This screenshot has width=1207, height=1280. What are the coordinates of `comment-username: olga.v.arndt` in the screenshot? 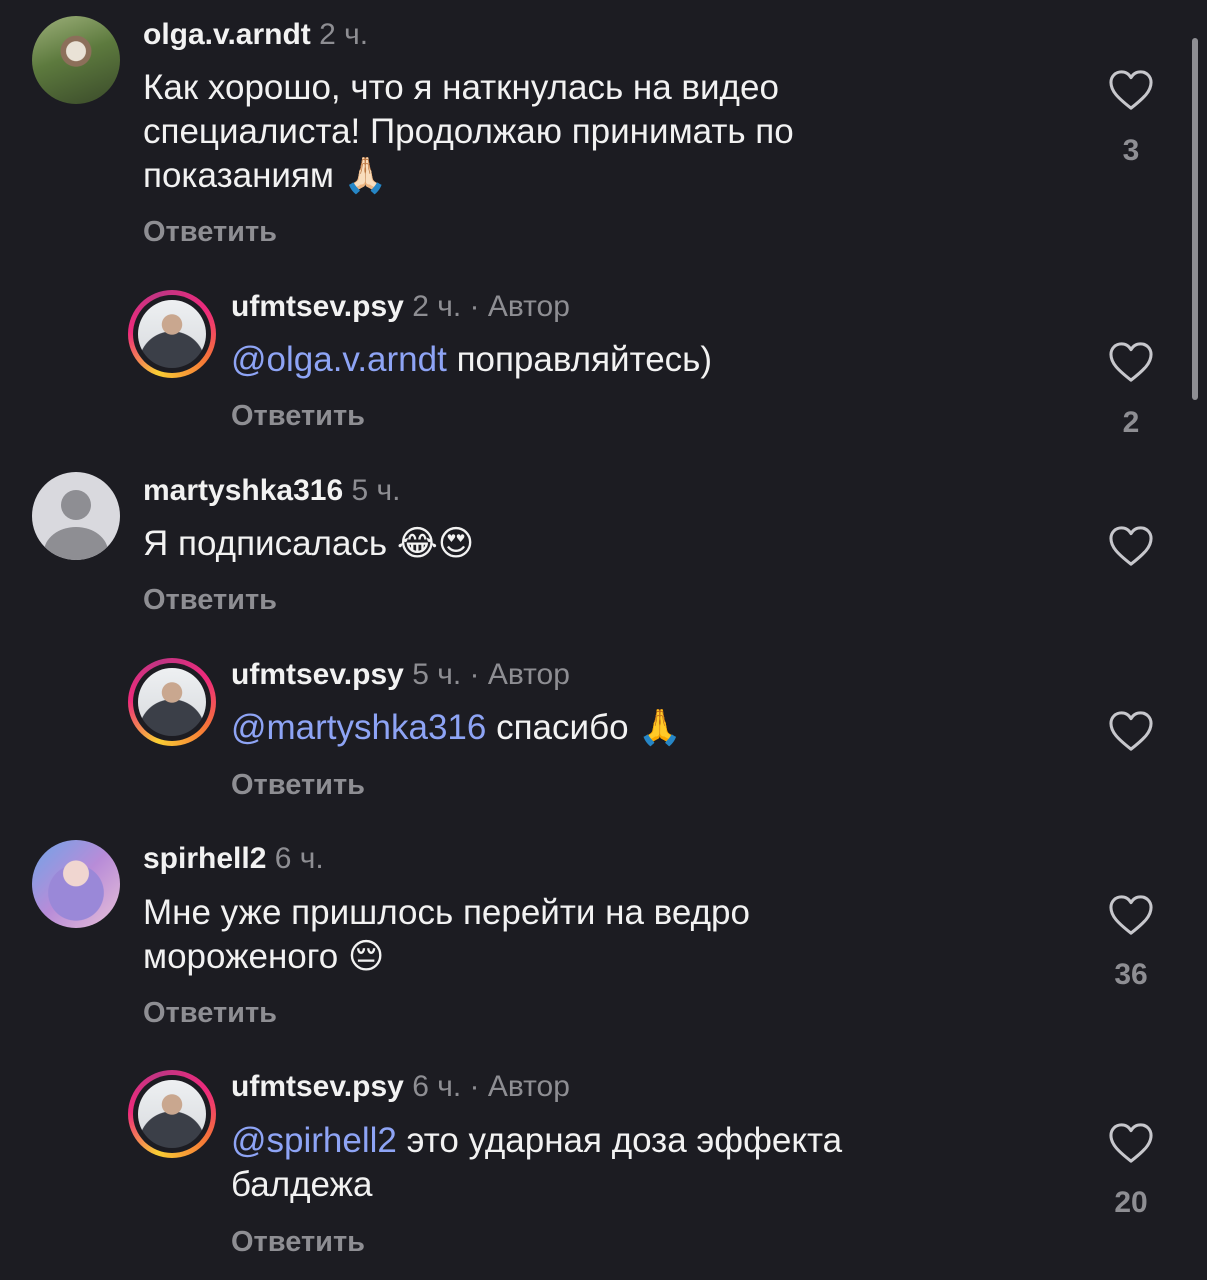 It's located at (227, 34).